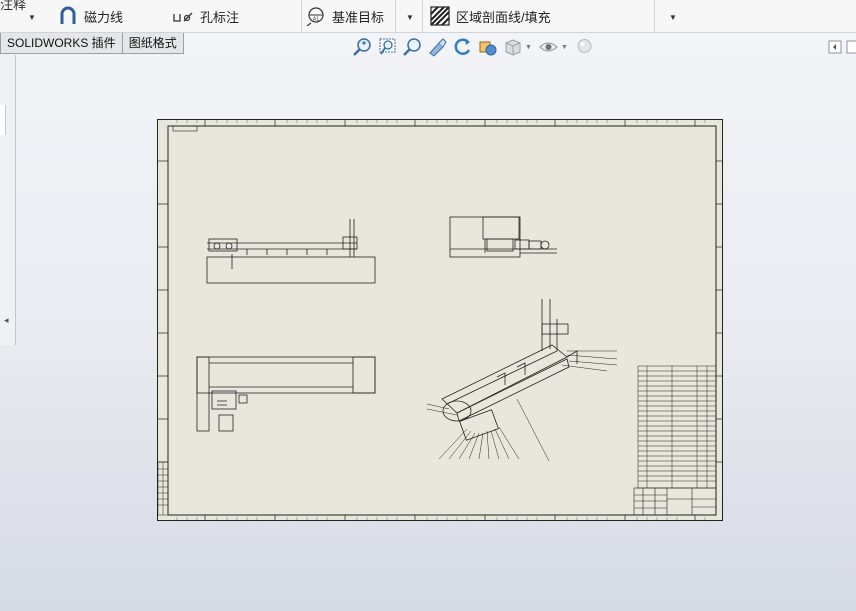 The width and height of the screenshot is (856, 611). I want to click on tab-solidworks-addins: SOLIDWORKS 插件, so click(61, 43).